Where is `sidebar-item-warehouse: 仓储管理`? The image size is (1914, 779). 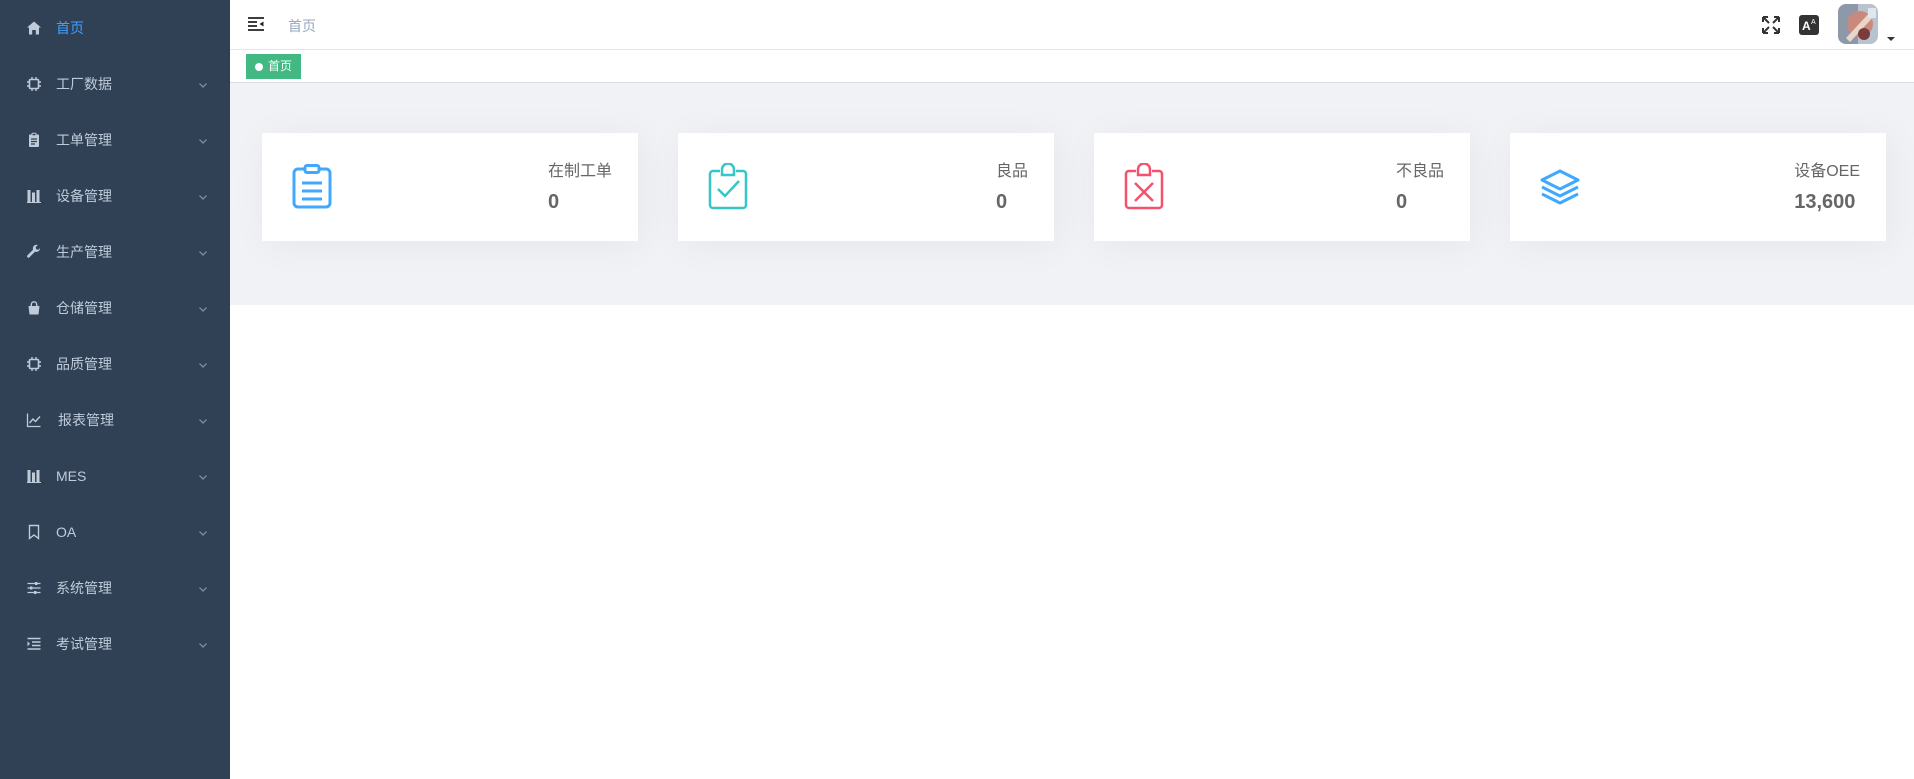
sidebar-item-warehouse: 仓储管理 is located at coordinates (115, 308).